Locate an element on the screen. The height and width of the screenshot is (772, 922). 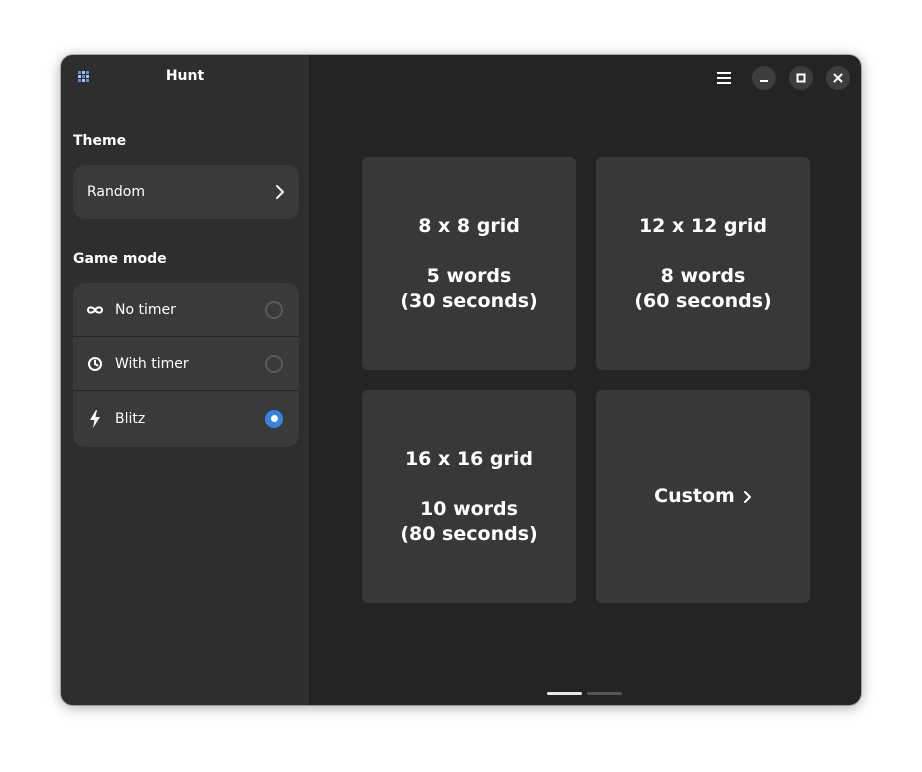
maximize-button is located at coordinates (801, 78).